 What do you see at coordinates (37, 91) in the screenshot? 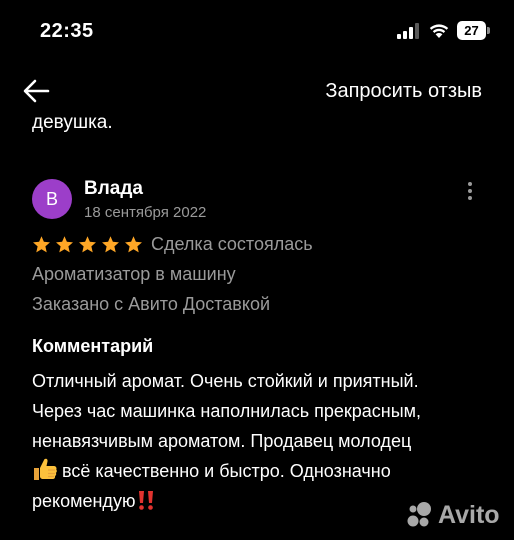
I see `back-arrow-icon` at bounding box center [37, 91].